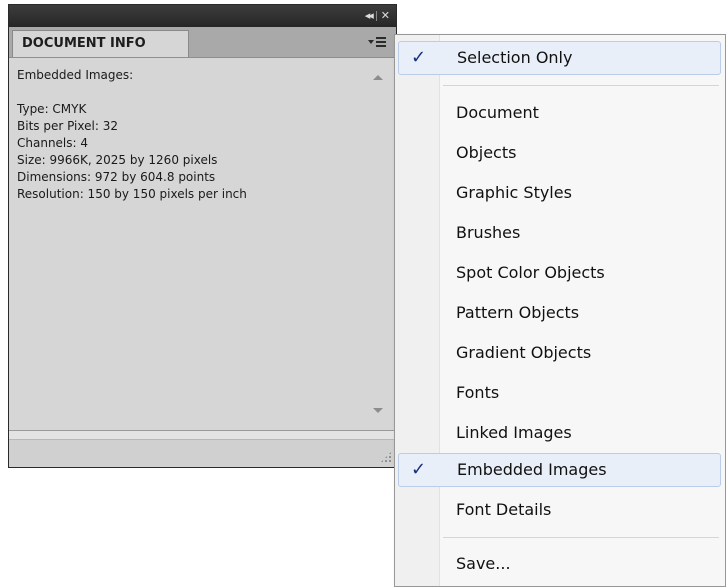 Image resolution: width=726 pixels, height=587 pixels. What do you see at coordinates (371, 42) in the screenshot?
I see `chevron-down-icon` at bounding box center [371, 42].